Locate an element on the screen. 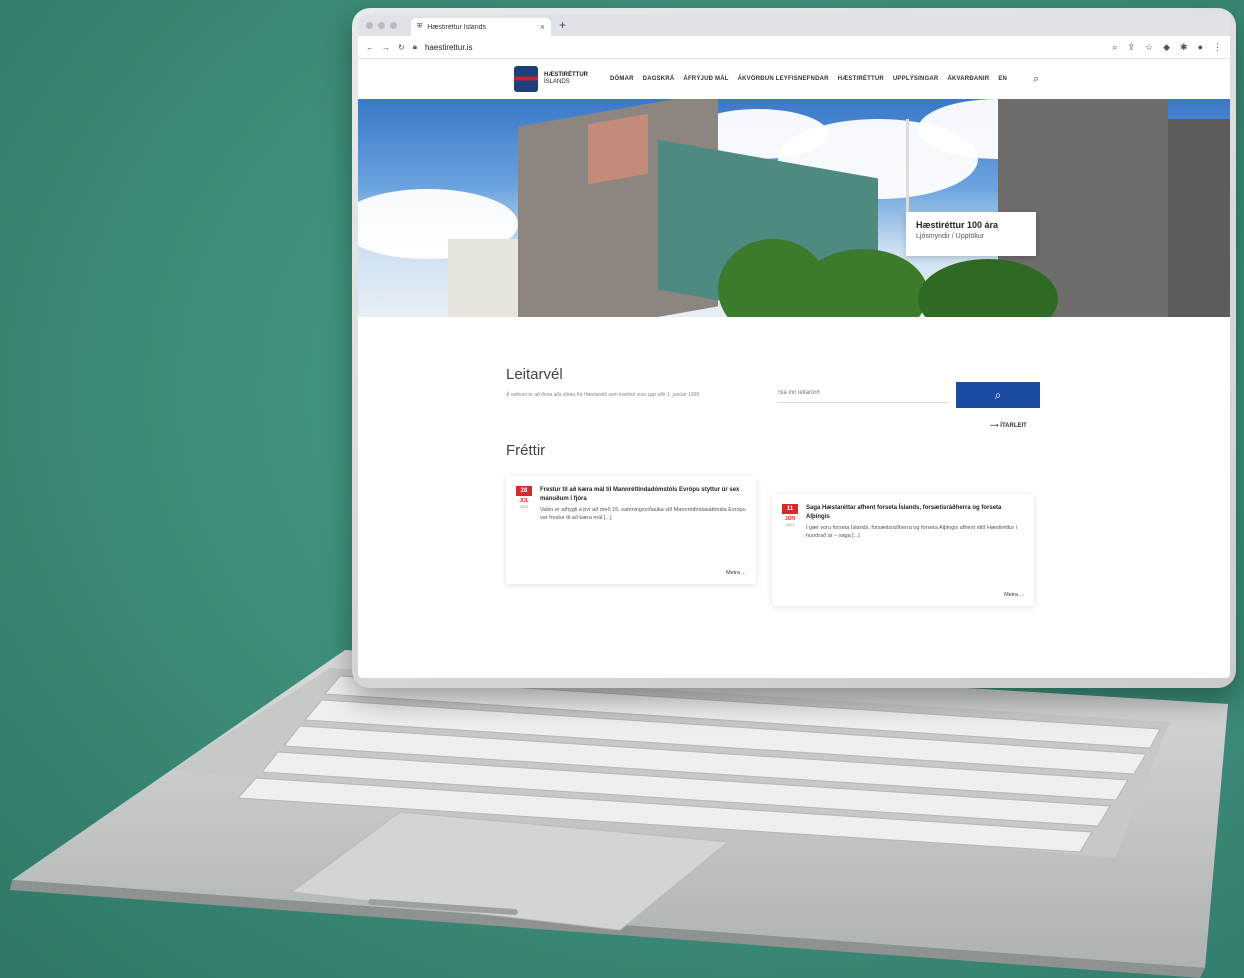 The width and height of the screenshot is (1244, 978). menu-icon: ⋮ is located at coordinates (1217, 47).